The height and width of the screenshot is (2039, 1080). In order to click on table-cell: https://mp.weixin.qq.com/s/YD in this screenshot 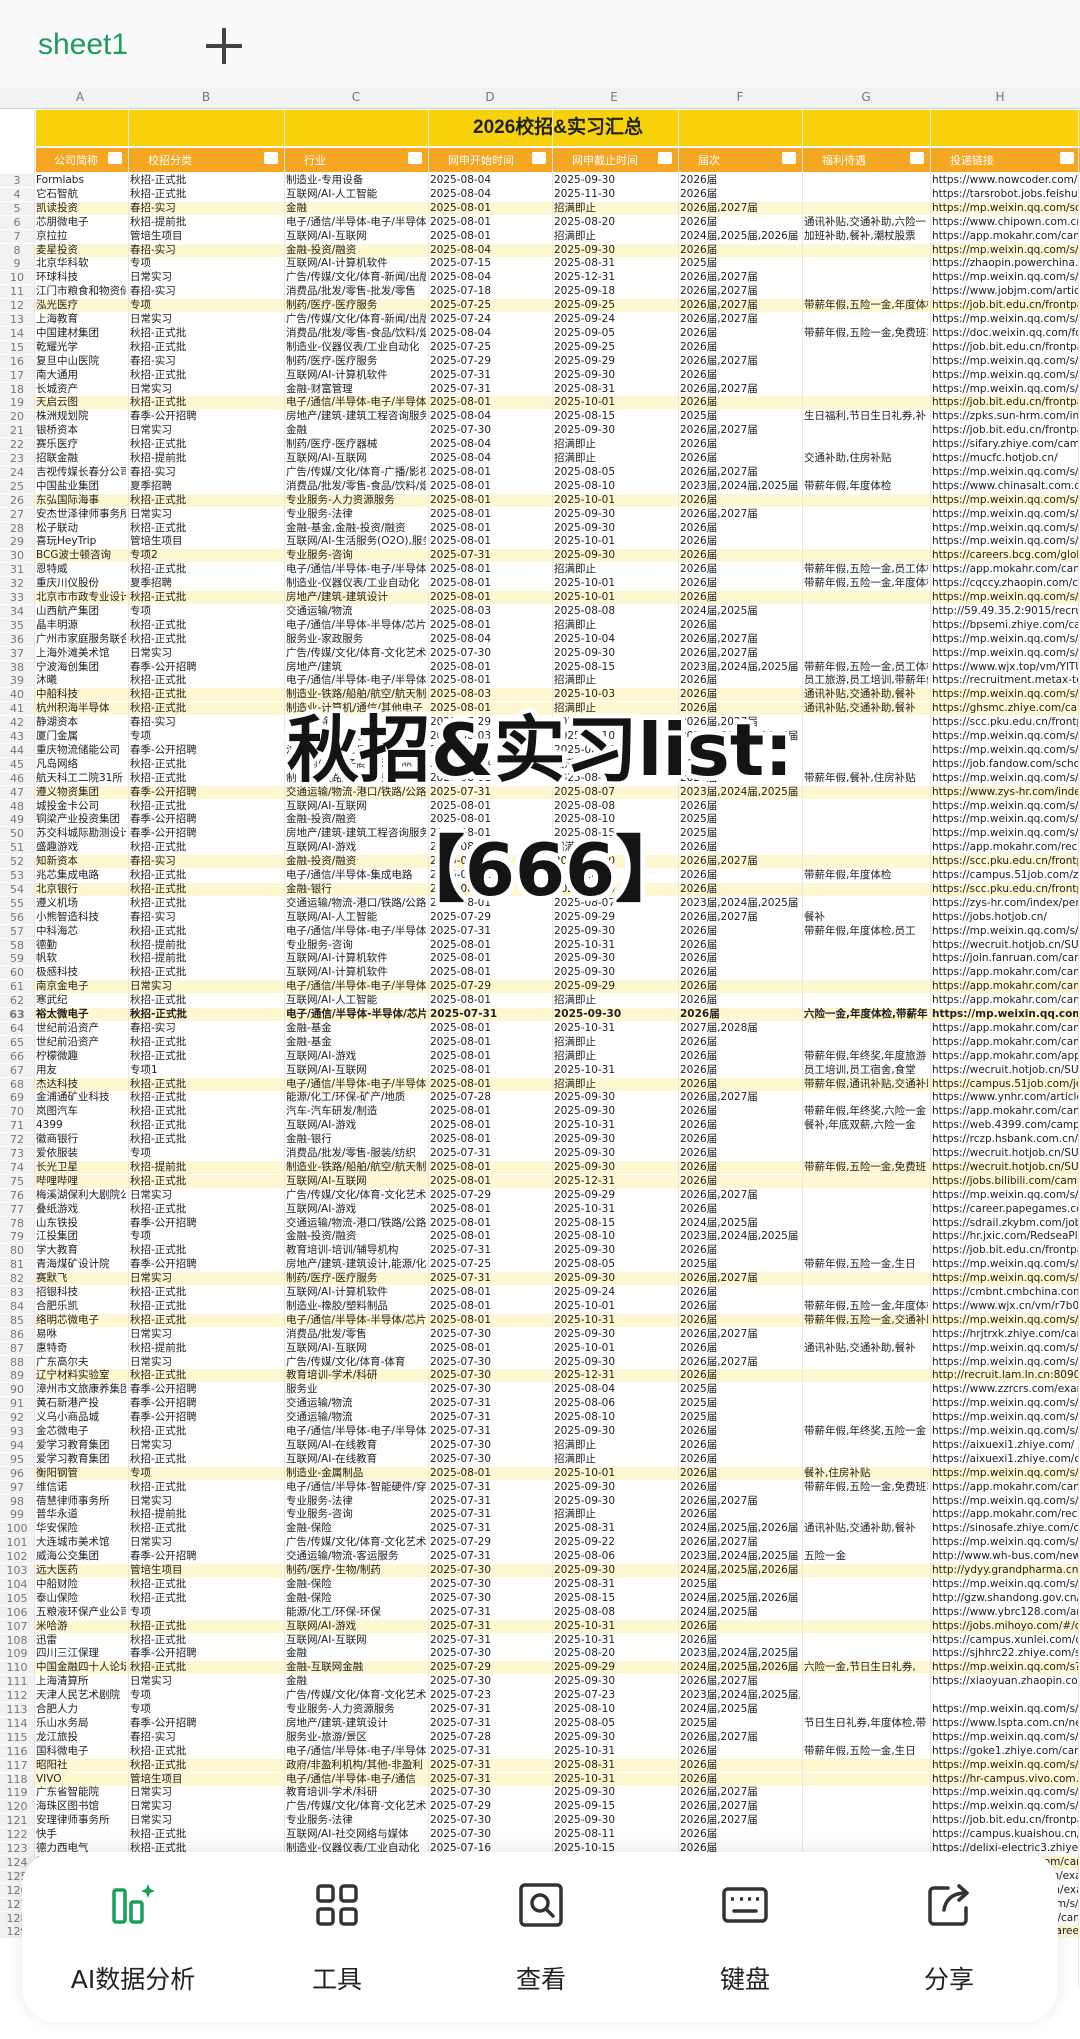, I will do `click(1005, 1542)`.